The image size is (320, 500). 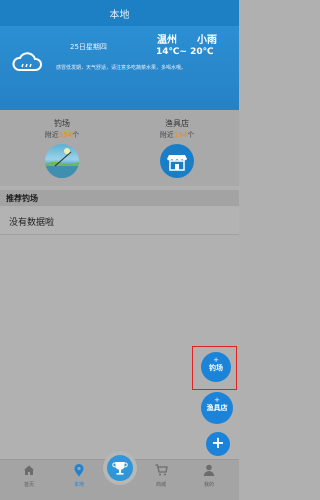 I want to click on tab-center-button, so click(x=120, y=468).